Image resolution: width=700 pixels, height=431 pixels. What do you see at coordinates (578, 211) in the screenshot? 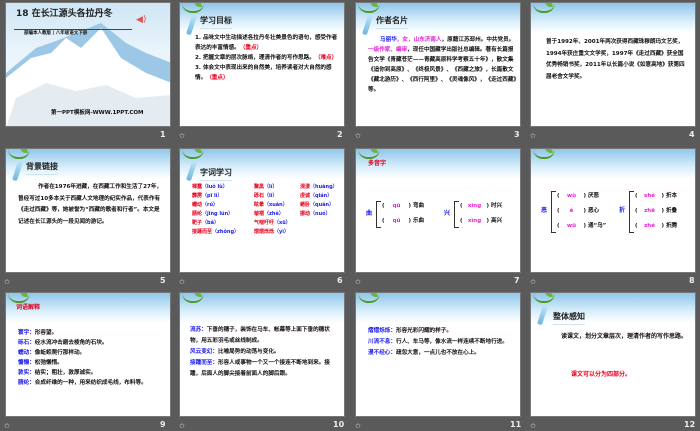
I see `polyphone-reading: (ě) 恶心` at bounding box center [578, 211].